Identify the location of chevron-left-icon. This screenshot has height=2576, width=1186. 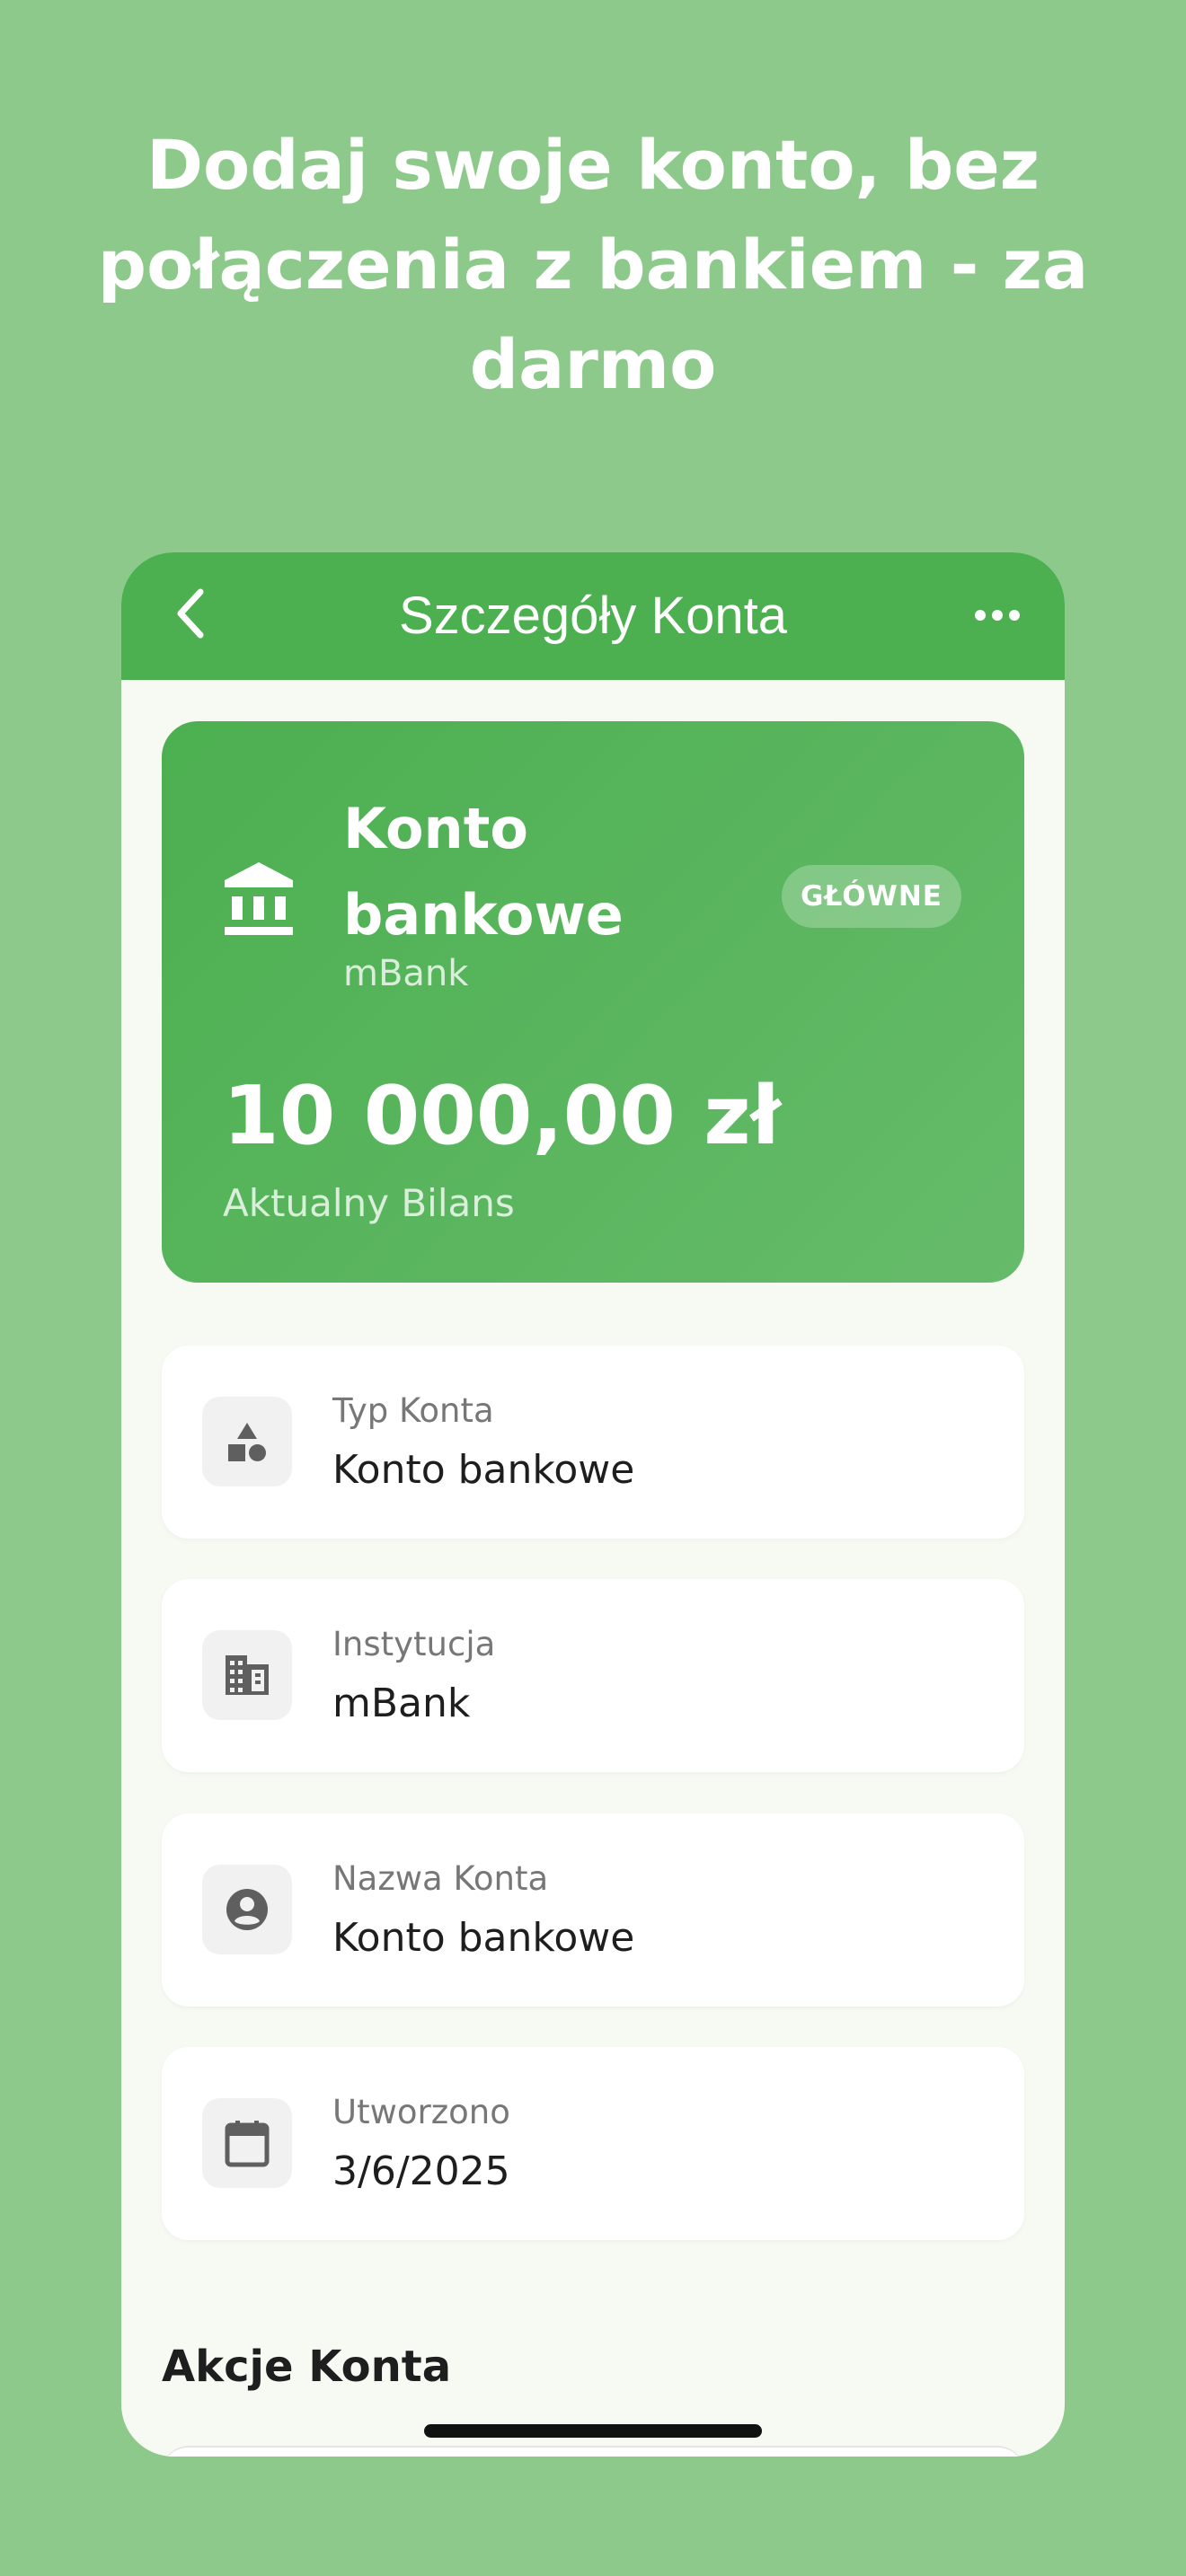
(190, 613).